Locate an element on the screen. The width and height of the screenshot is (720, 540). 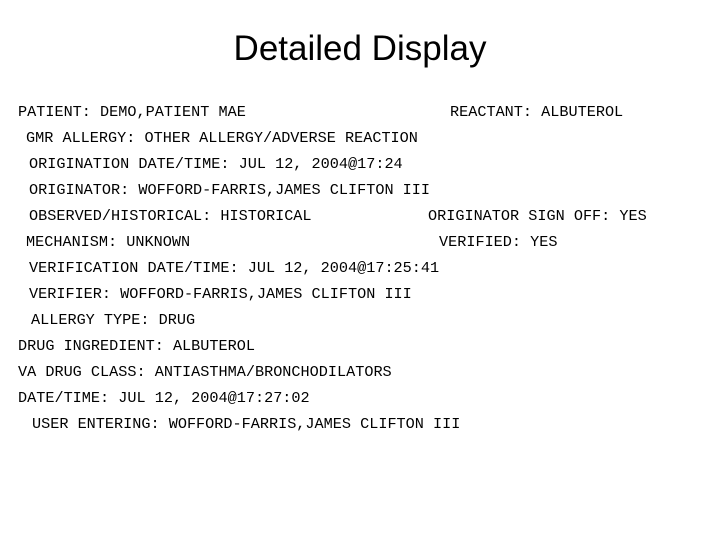
record-row-allergy-type: ALLERGY TYPE: DRUG is located at coordinates (360, 320).